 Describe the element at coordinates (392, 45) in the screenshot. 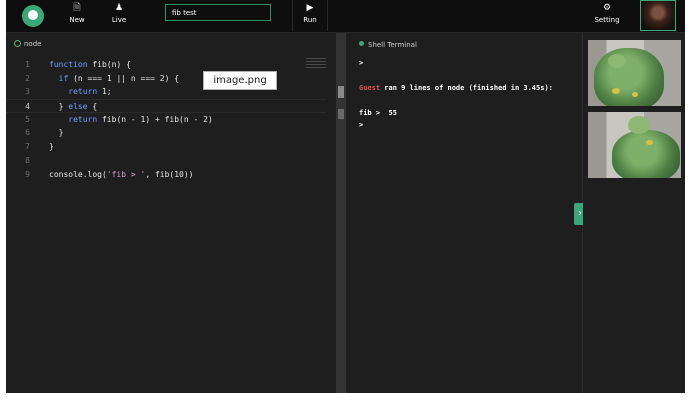

I see `terminal-title: Shell Terminal` at that location.